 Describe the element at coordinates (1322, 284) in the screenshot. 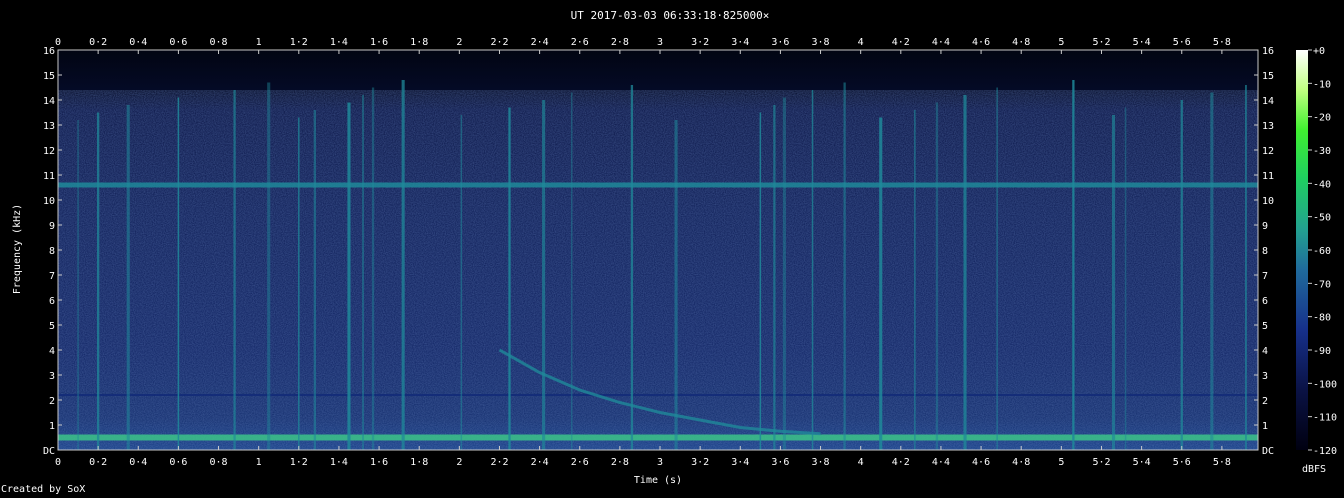

I see `colorbar-tick-label: -70` at that location.